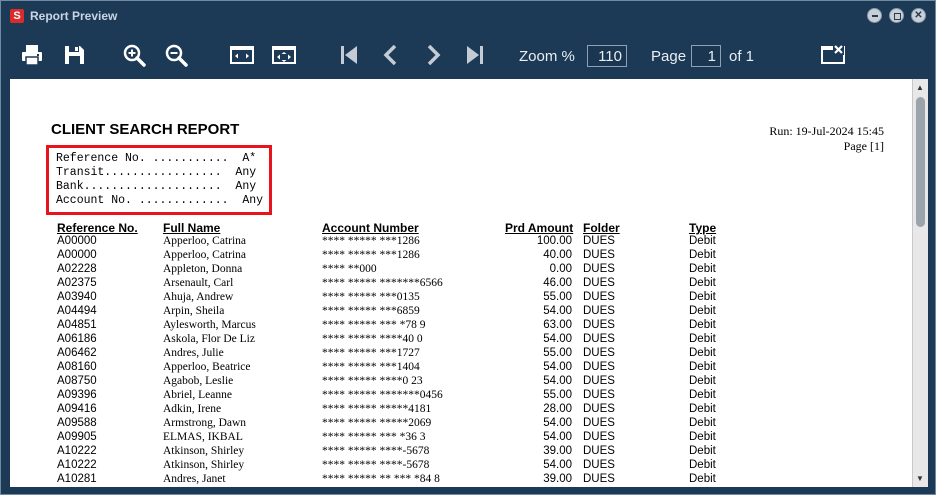 The image size is (936, 495). What do you see at coordinates (391, 55) in the screenshot?
I see `previous-page-button` at bounding box center [391, 55].